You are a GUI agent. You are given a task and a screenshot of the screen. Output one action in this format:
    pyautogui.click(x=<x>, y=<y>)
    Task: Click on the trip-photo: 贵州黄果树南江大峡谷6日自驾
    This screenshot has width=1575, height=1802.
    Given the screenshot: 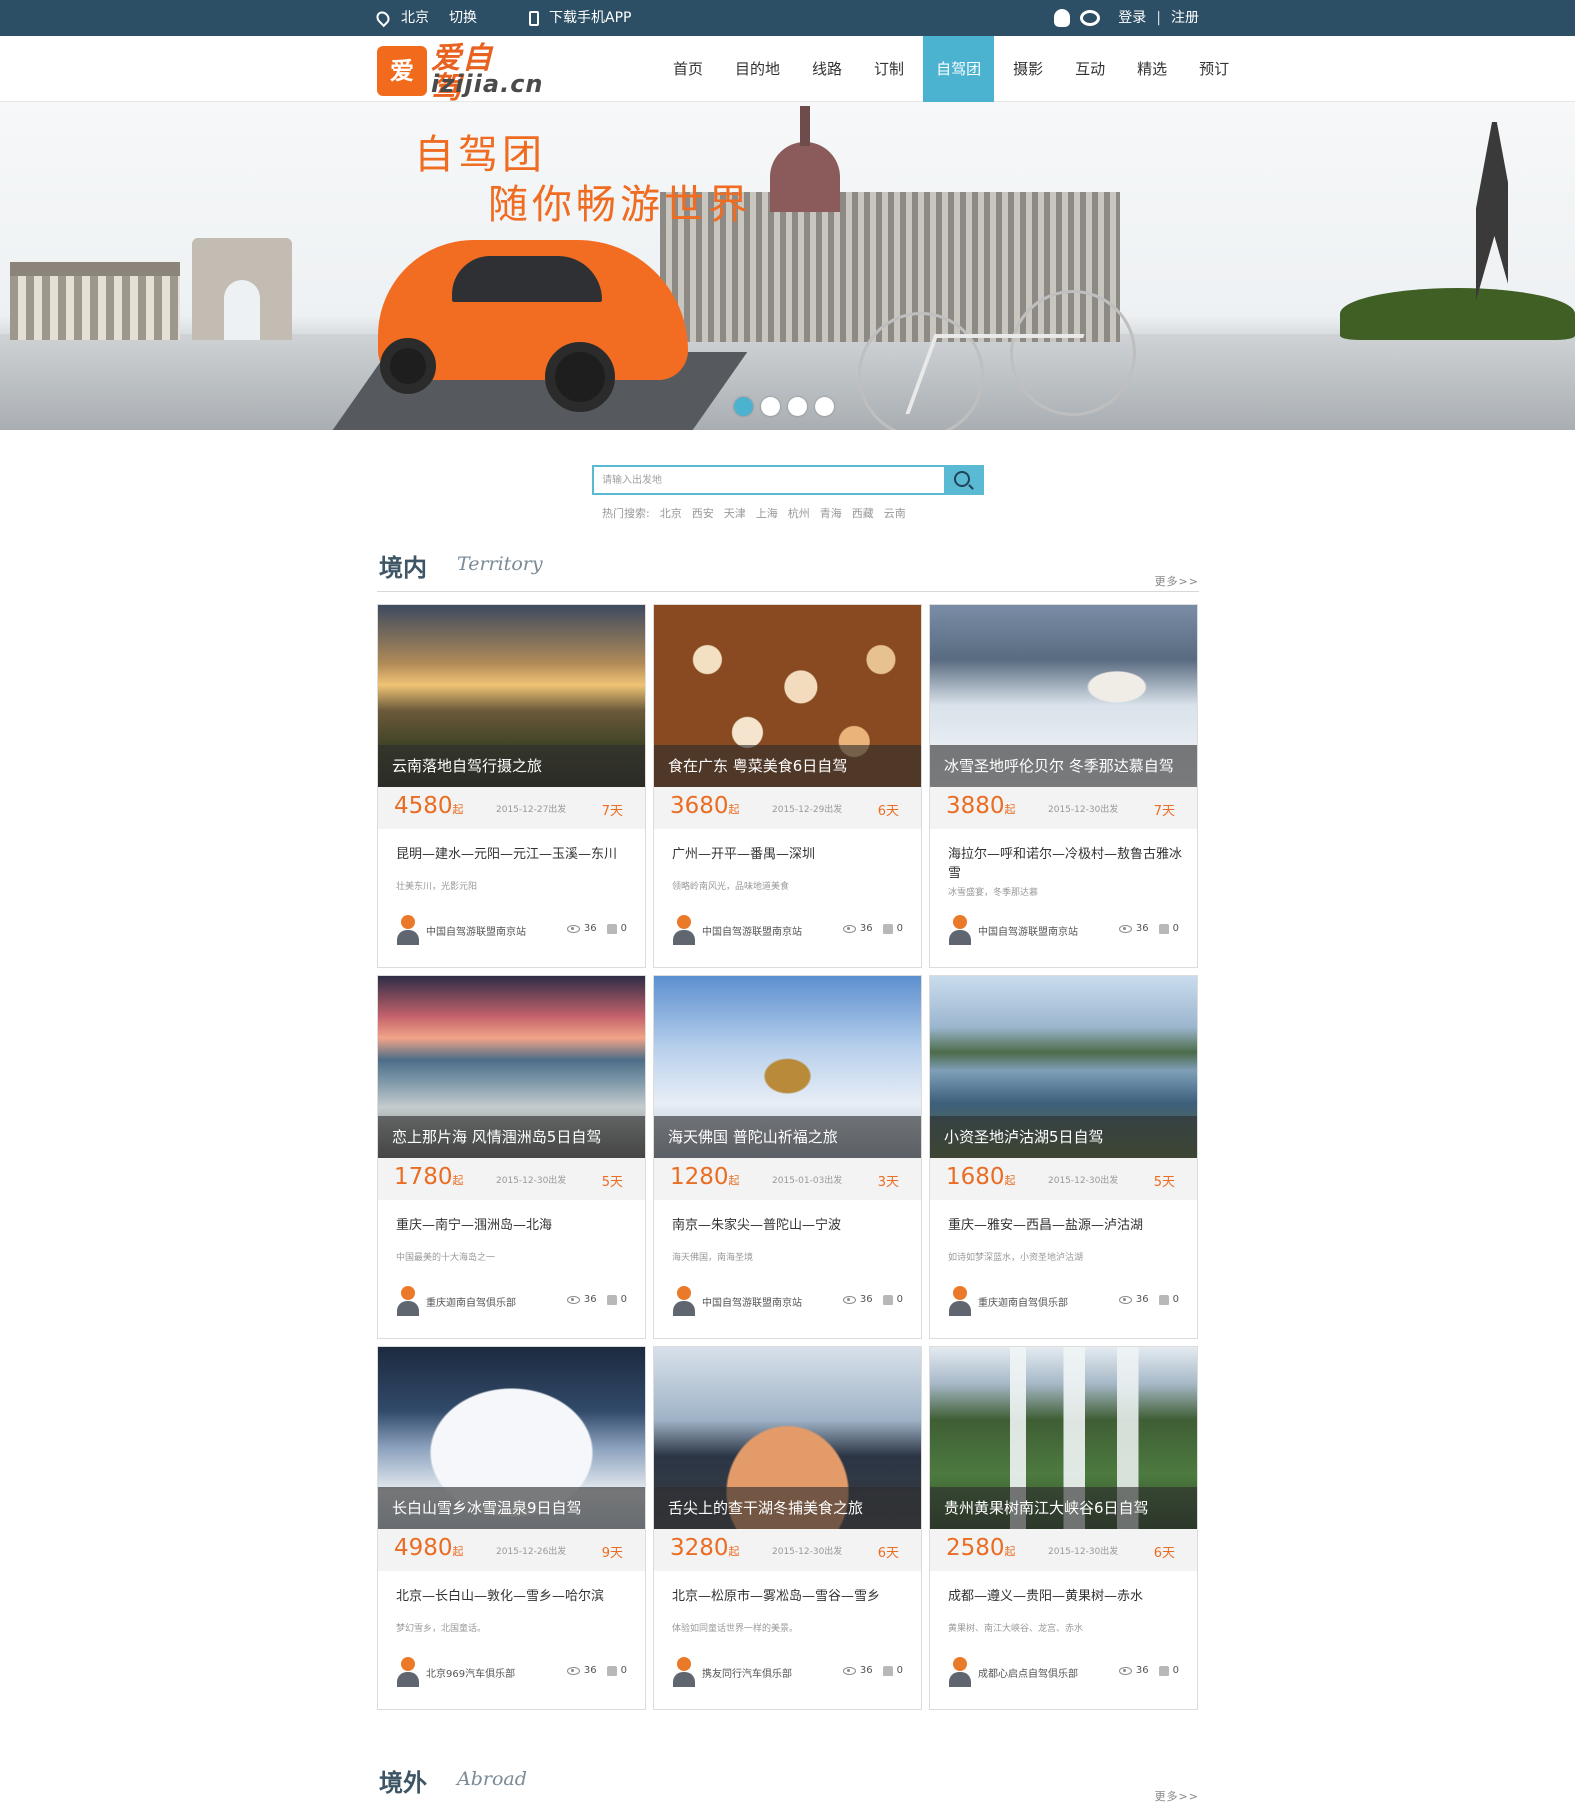 What is the action you would take?
    pyautogui.click(x=1063, y=1438)
    